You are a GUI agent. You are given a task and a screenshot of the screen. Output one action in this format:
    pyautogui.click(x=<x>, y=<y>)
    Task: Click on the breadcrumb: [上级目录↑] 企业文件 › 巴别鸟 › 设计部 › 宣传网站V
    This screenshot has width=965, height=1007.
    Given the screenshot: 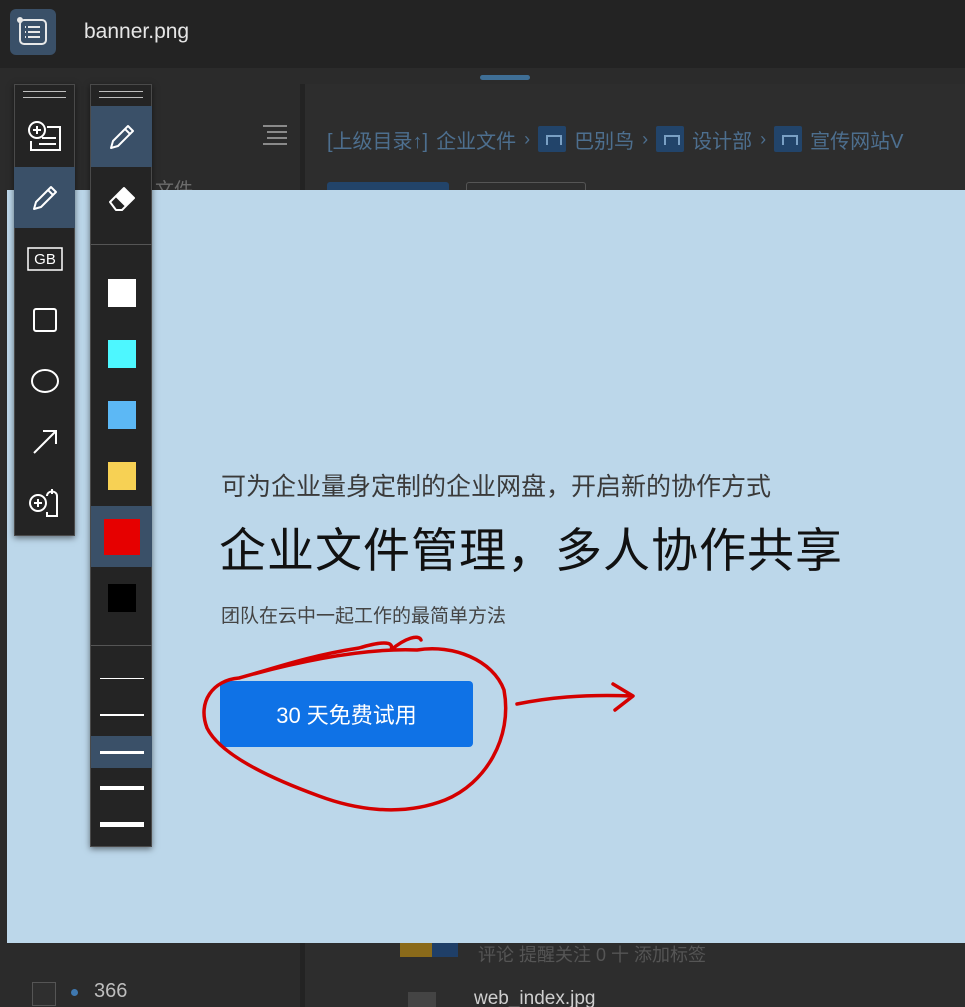 What is the action you would take?
    pyautogui.click(x=615, y=139)
    